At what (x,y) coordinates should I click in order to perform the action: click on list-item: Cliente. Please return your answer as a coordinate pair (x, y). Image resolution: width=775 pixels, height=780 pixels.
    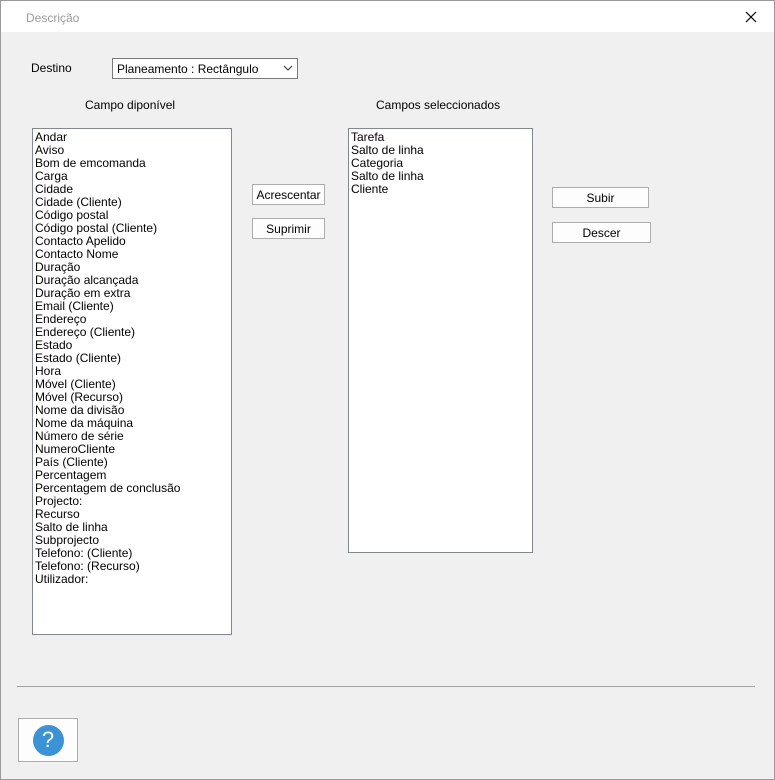
    Looking at the image, I should click on (441, 189).